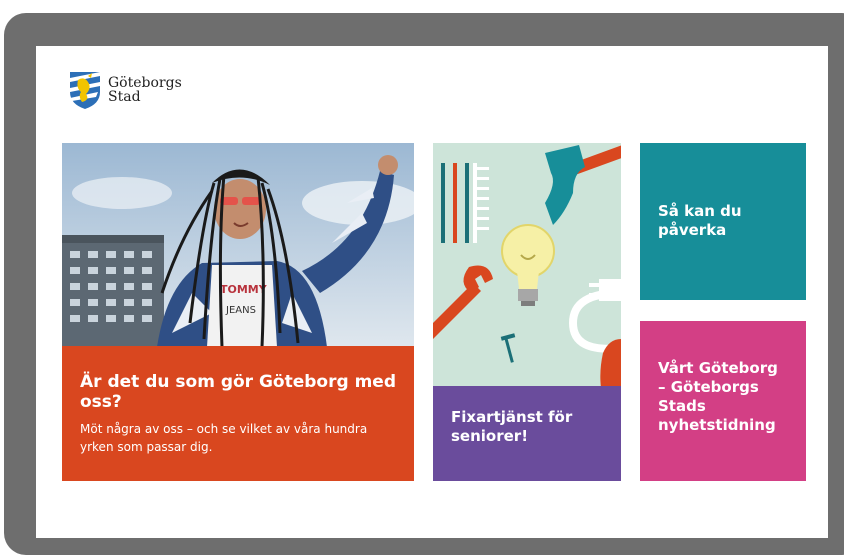 The height and width of the screenshot is (559, 844). I want to click on wrench-icon, so click(463, 302).